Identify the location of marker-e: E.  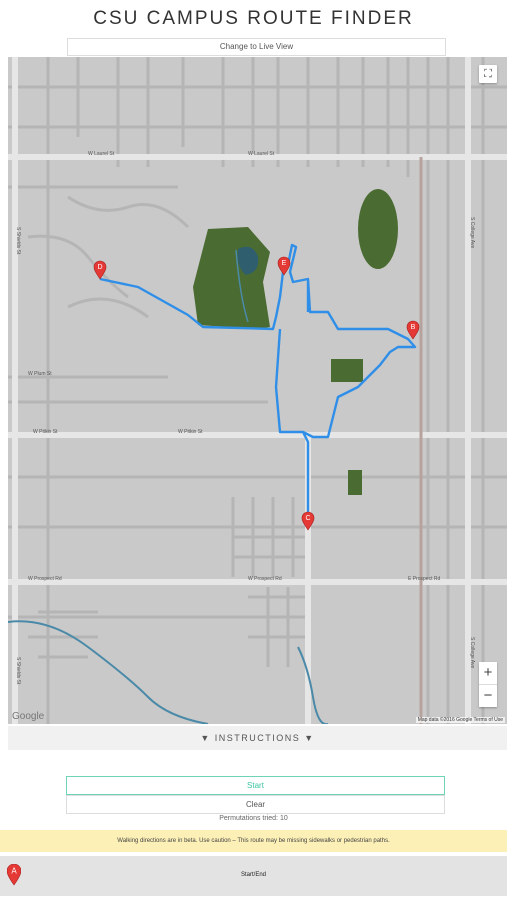
(284, 266).